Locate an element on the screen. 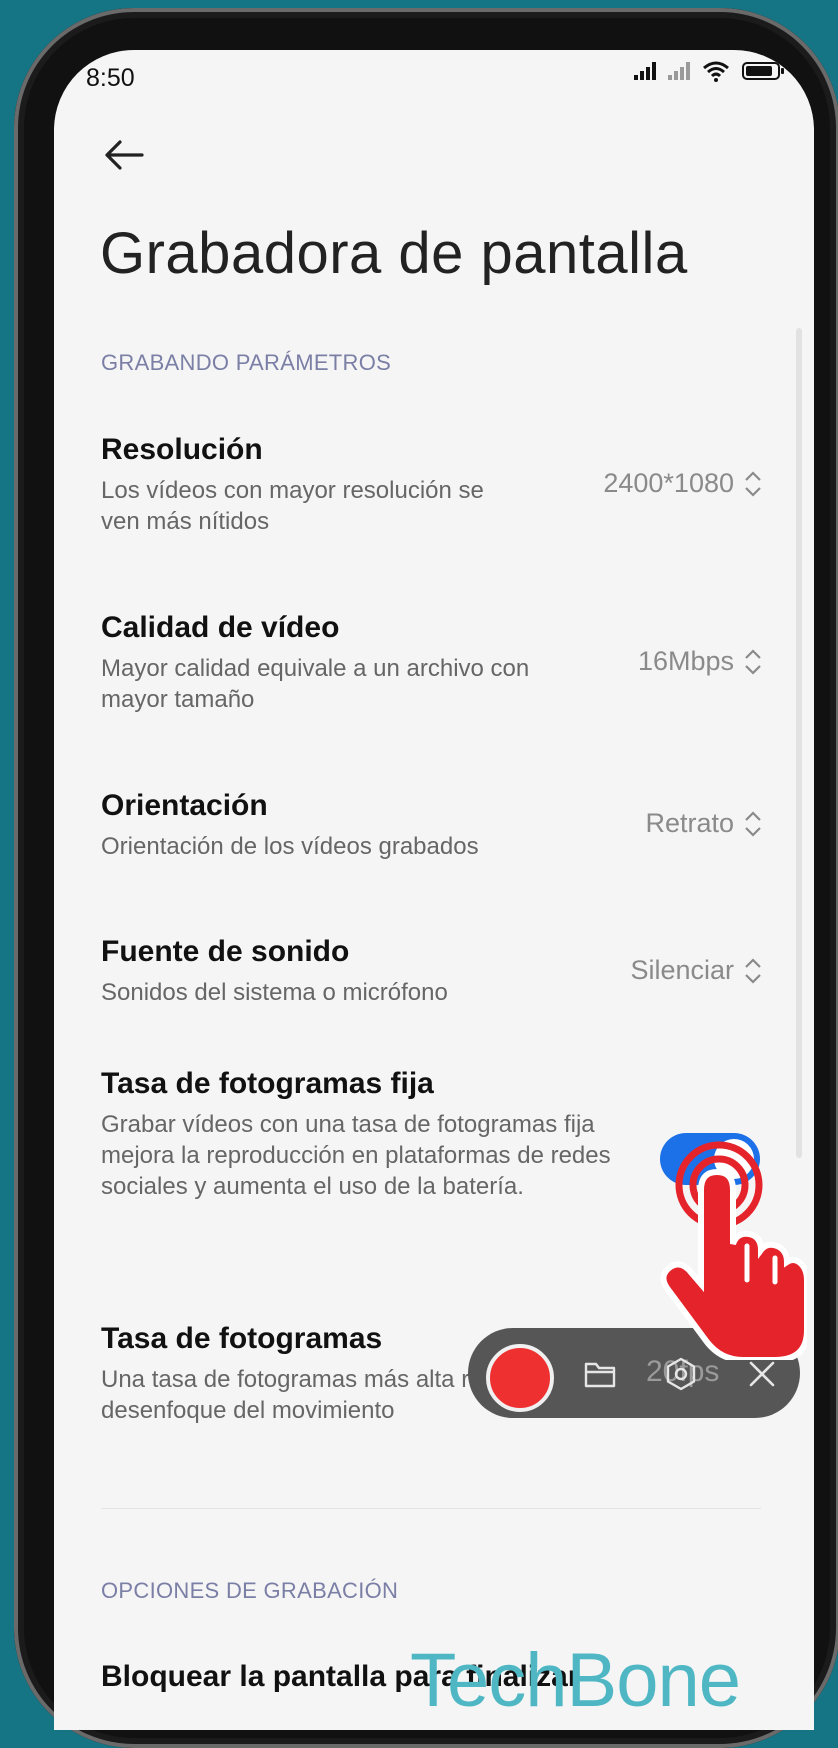  signal-icon is located at coordinates (645, 71).